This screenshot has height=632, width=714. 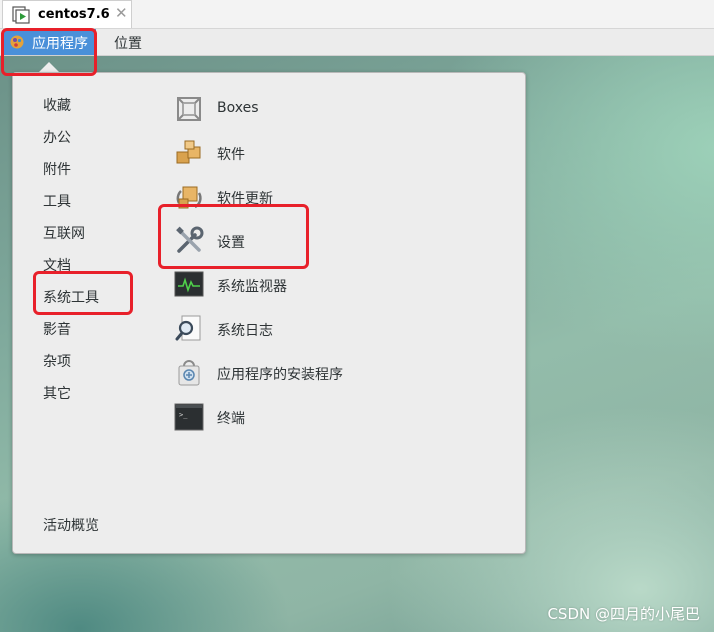 I want to click on vm-tab: centos7.6 ✕, so click(x=67, y=14).